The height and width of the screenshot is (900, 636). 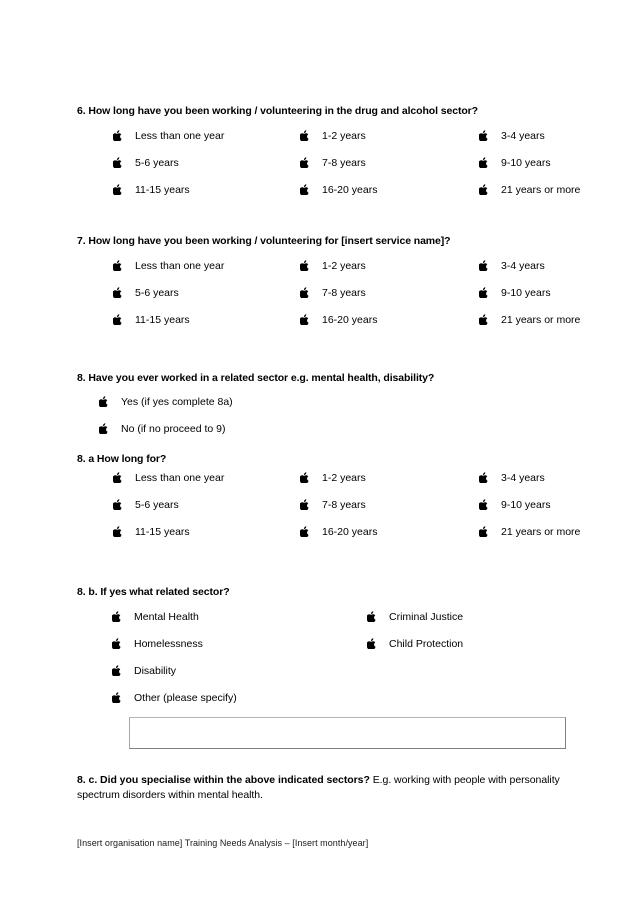 What do you see at coordinates (337, 410) in the screenshot?
I see `option-item-yes: Yes (if yes complete 8a)` at bounding box center [337, 410].